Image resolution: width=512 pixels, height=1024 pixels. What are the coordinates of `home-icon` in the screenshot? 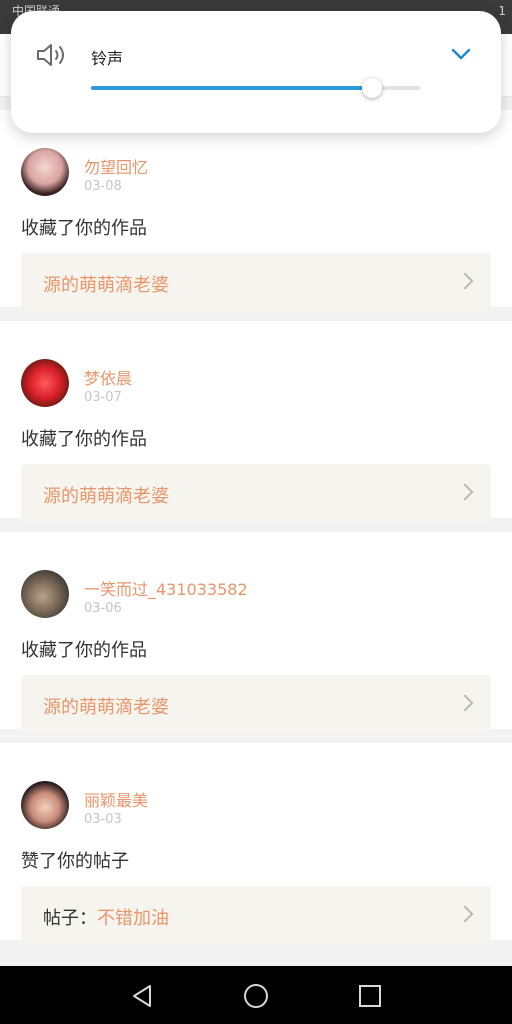 It's located at (256, 996).